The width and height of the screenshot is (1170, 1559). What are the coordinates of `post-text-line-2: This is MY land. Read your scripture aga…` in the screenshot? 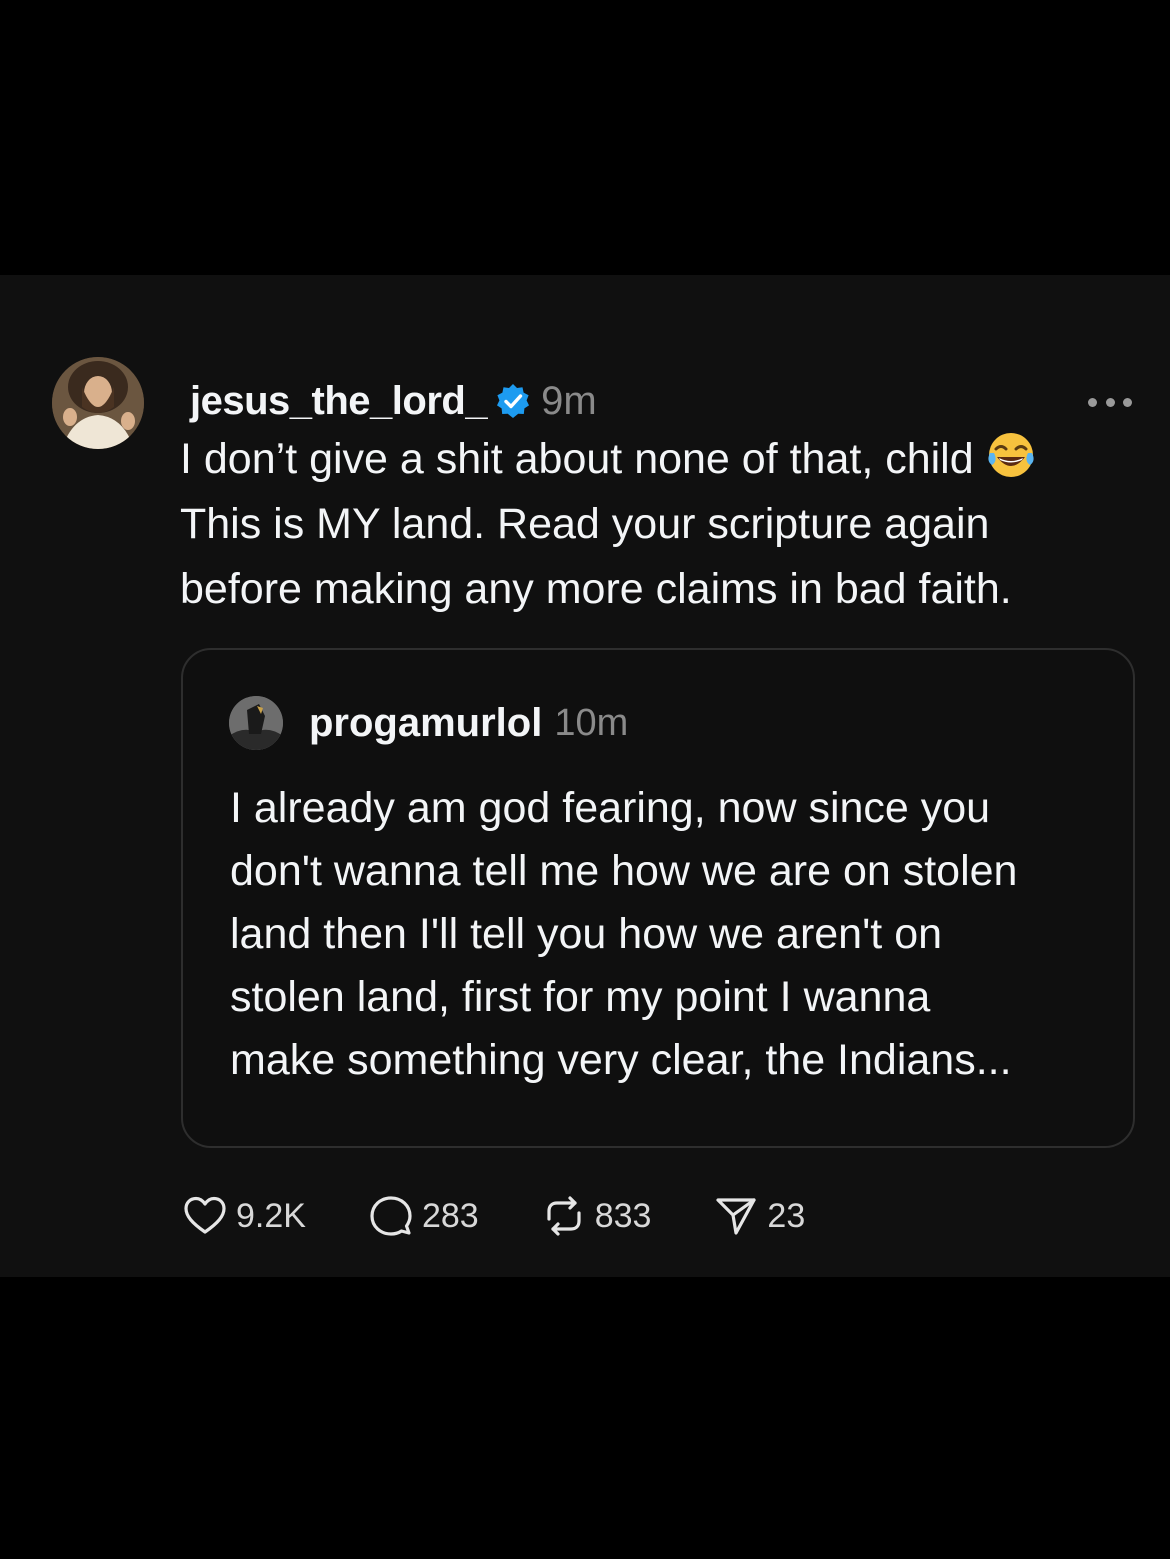 It's located at (585, 524).